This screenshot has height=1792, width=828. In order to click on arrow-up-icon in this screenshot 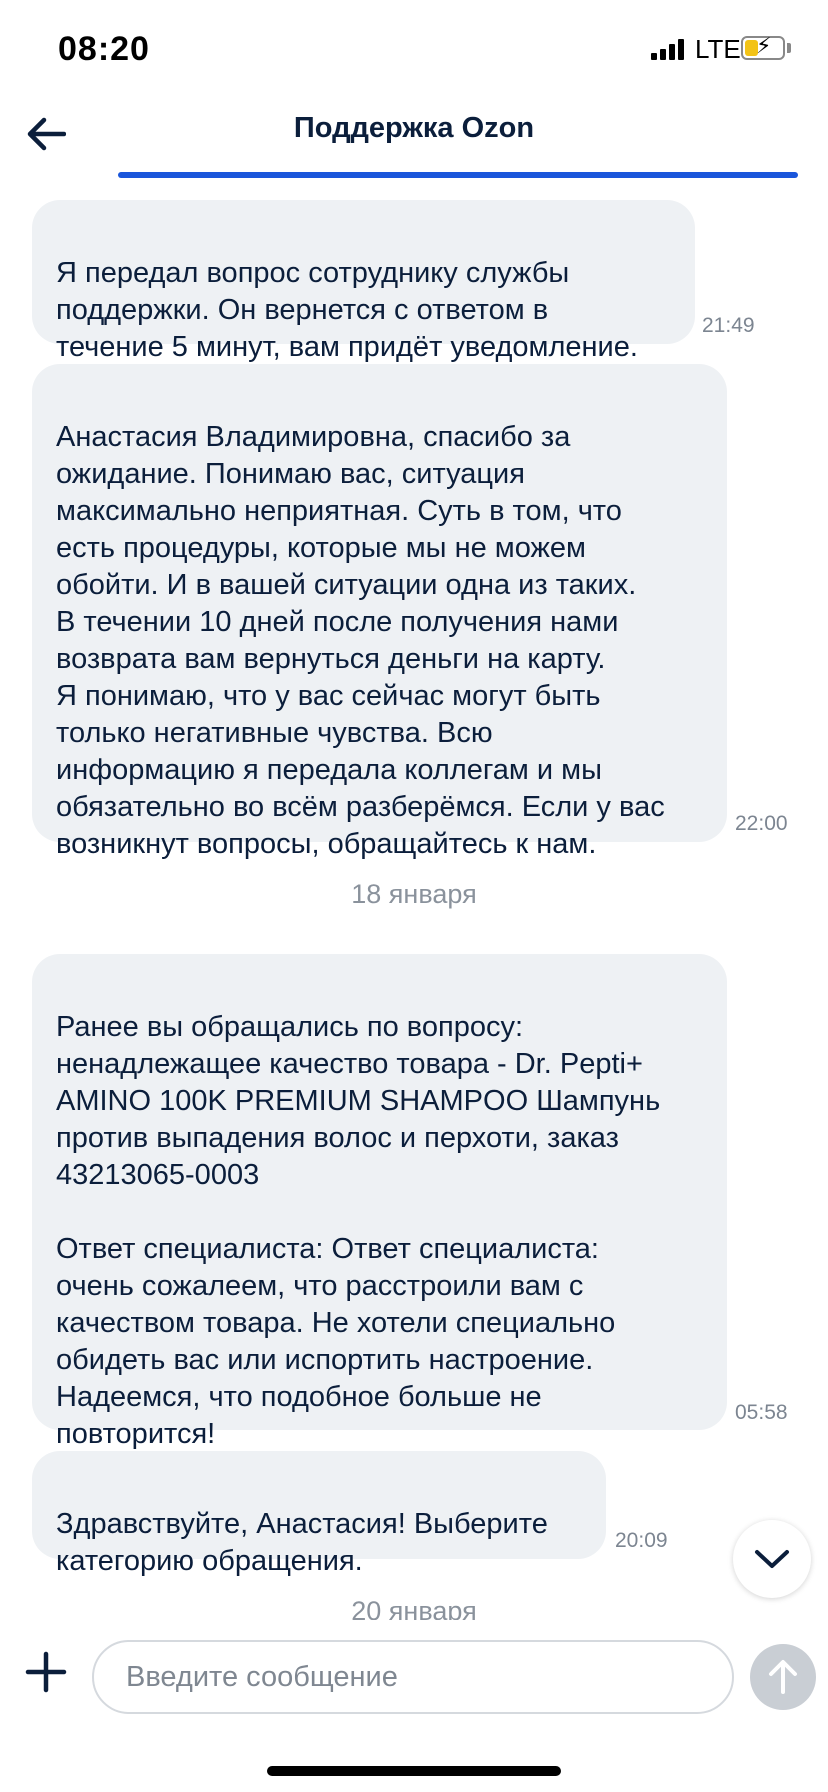, I will do `click(783, 1677)`.